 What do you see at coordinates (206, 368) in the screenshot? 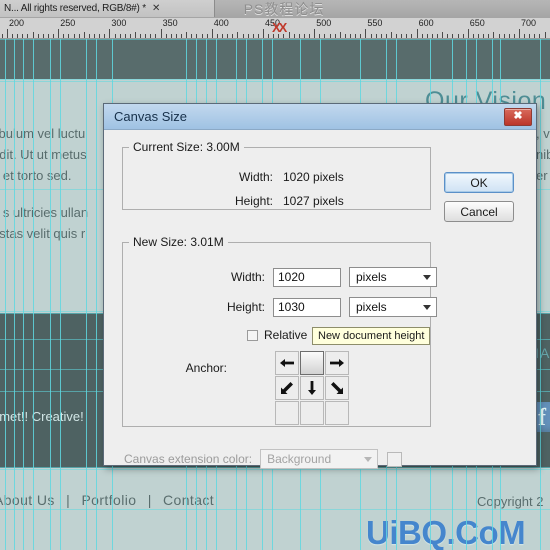
I see `anchor-label: Anchor:` at bounding box center [206, 368].